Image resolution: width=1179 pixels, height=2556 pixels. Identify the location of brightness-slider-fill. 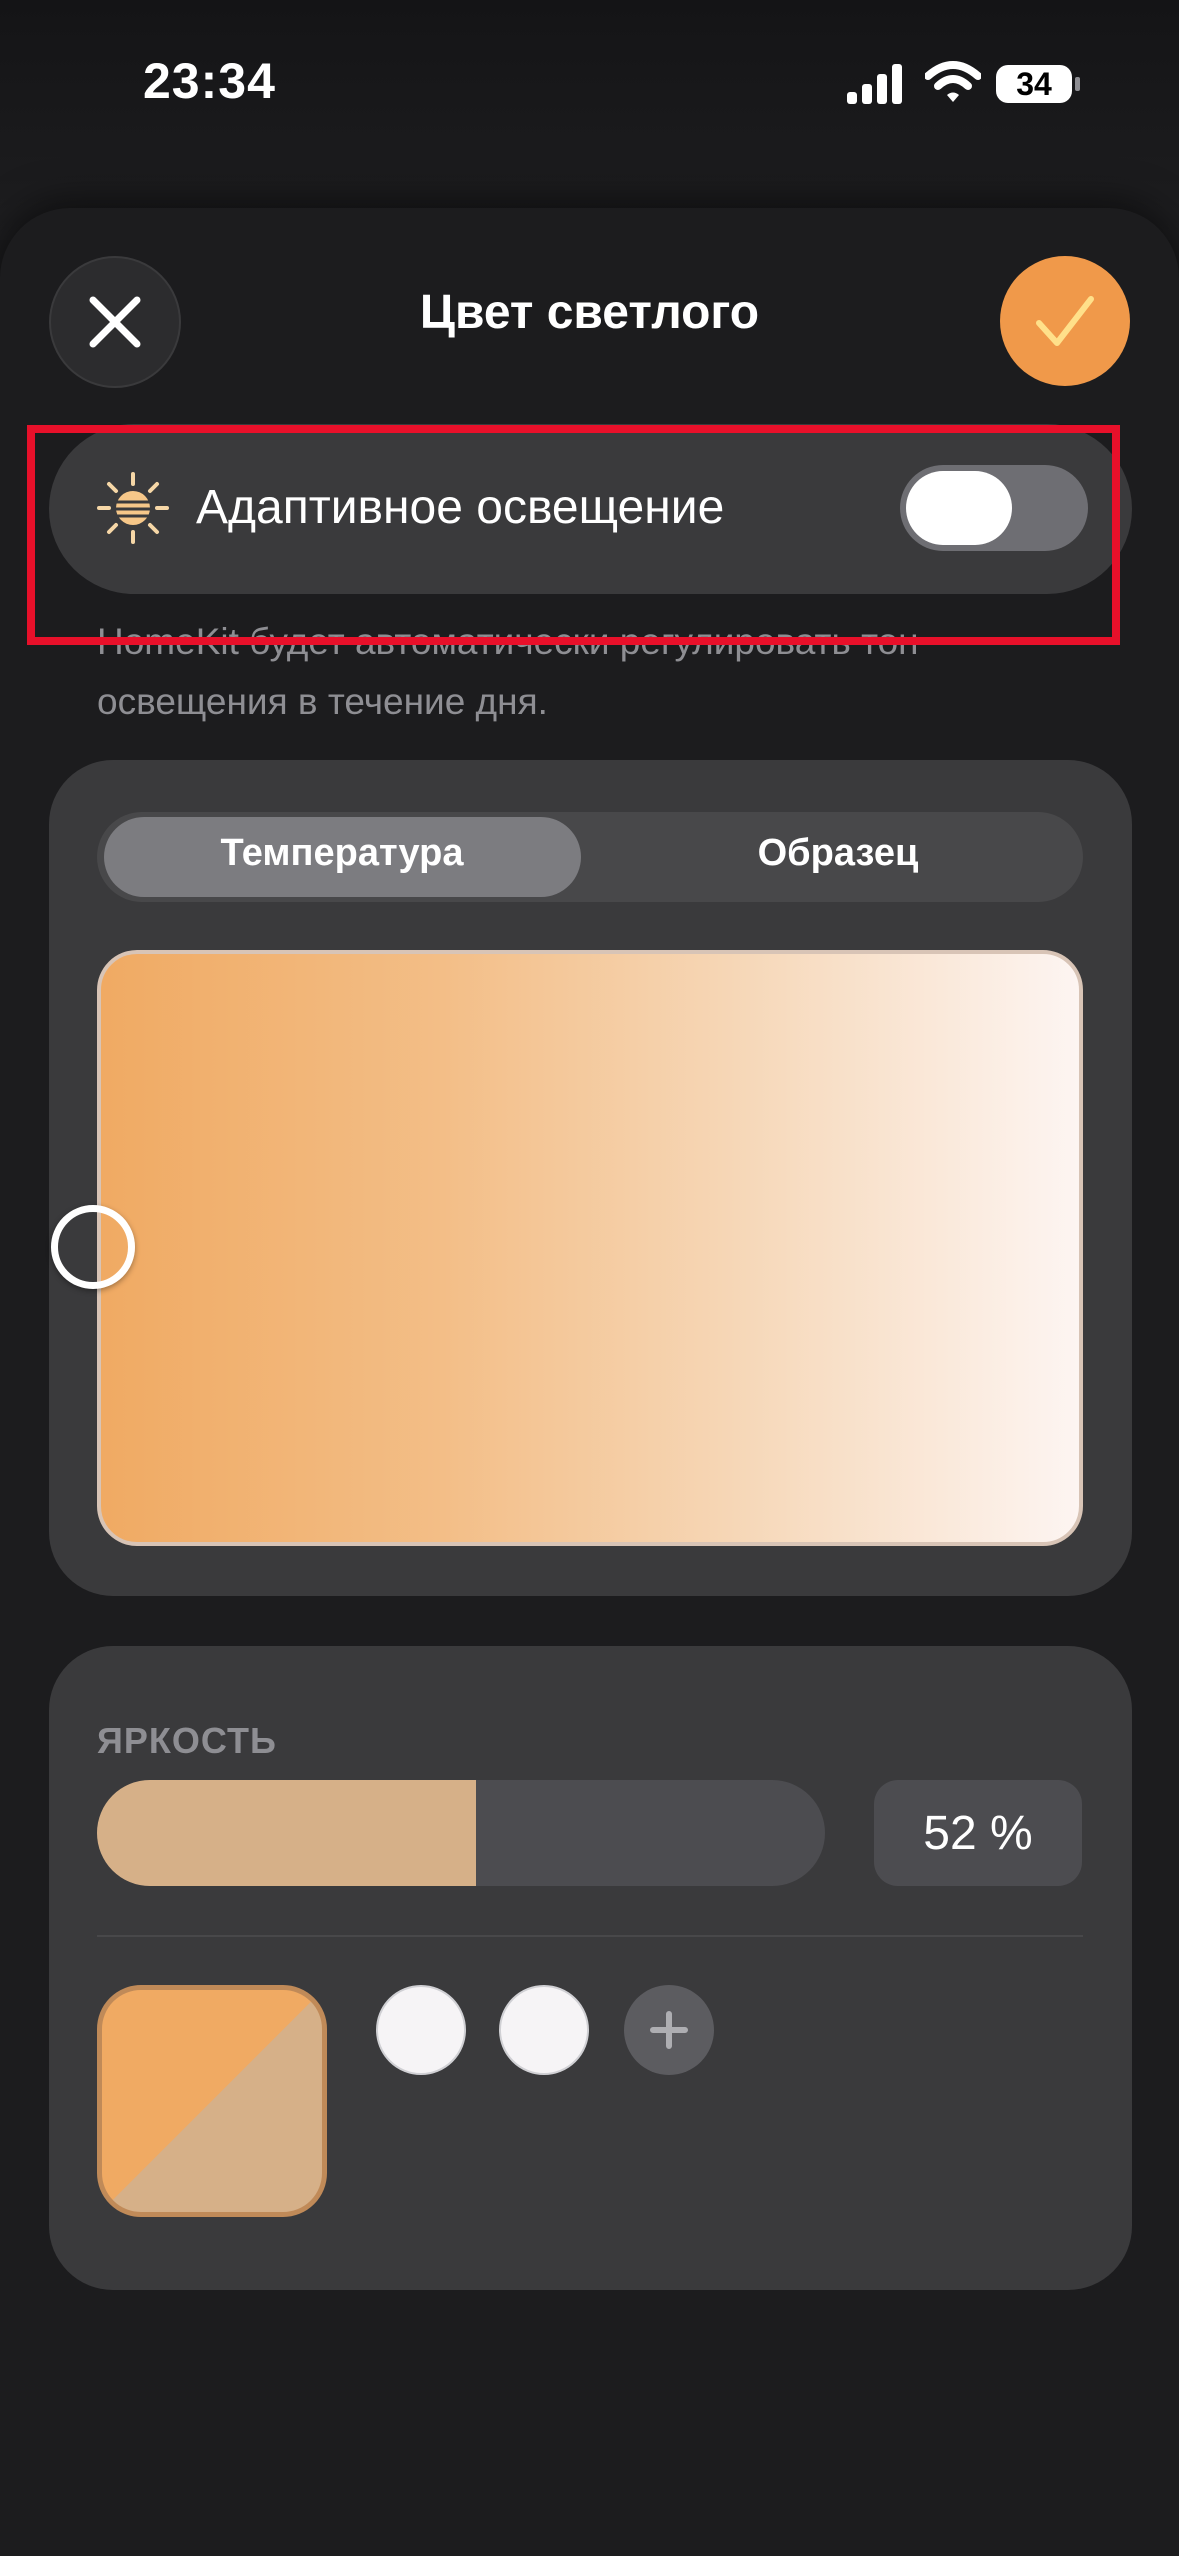
(286, 1833).